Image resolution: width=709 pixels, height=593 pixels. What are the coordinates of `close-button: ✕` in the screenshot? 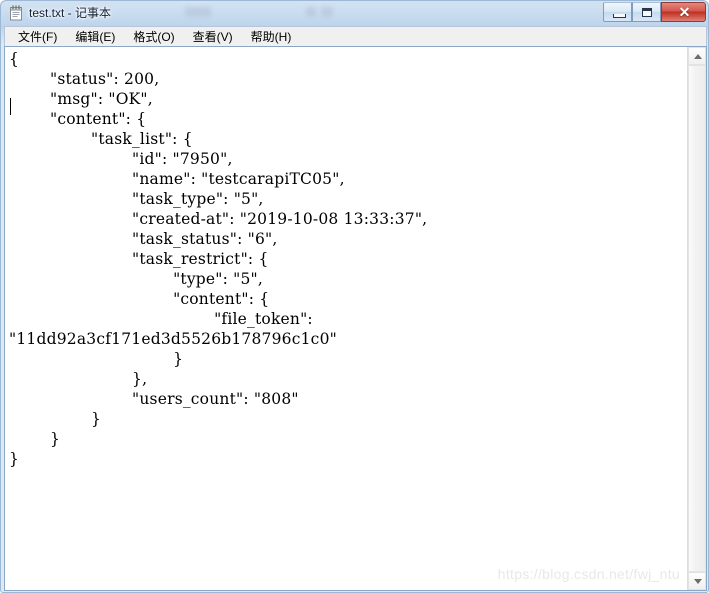 It's located at (683, 12).